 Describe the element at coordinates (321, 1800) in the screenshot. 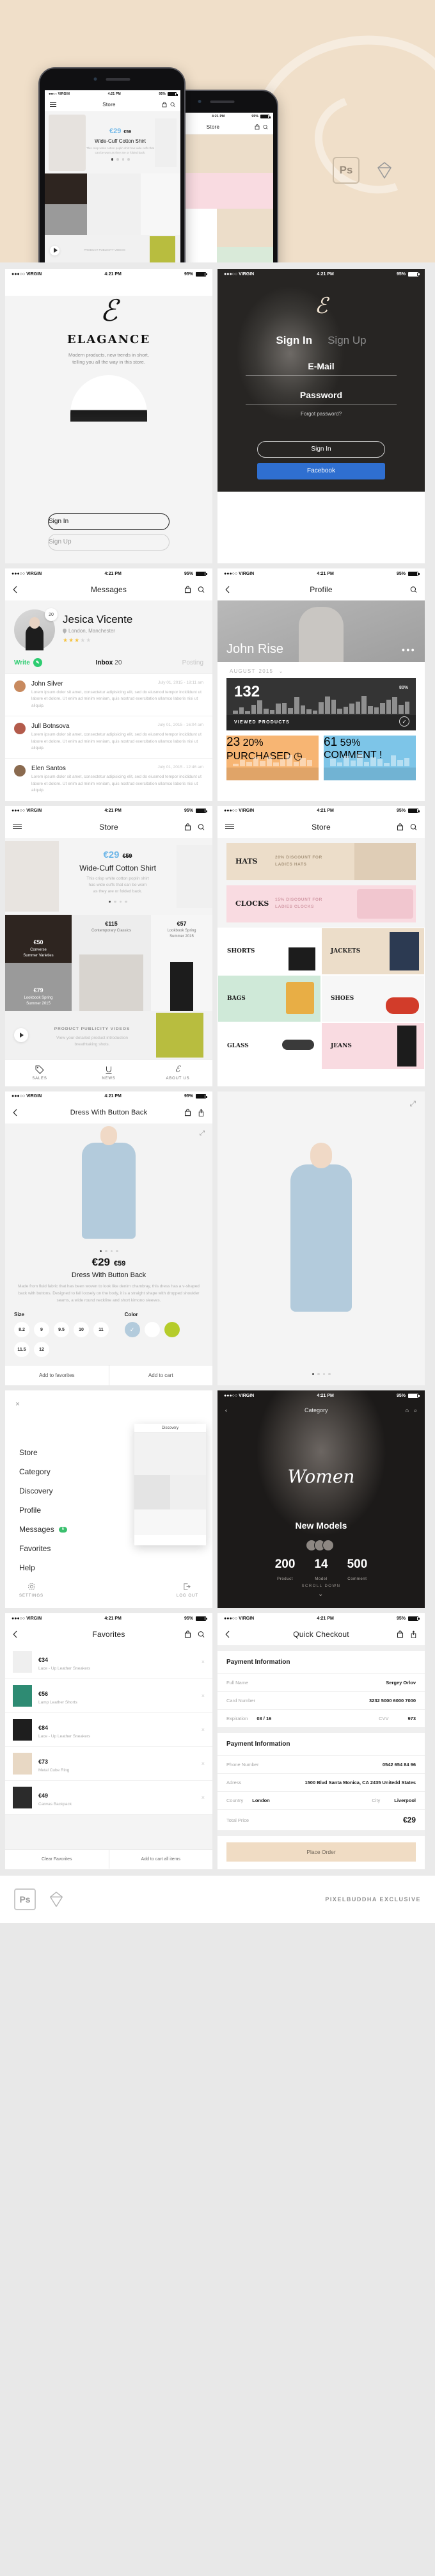

I see `field-country-city: Country London City Liverpool` at that location.